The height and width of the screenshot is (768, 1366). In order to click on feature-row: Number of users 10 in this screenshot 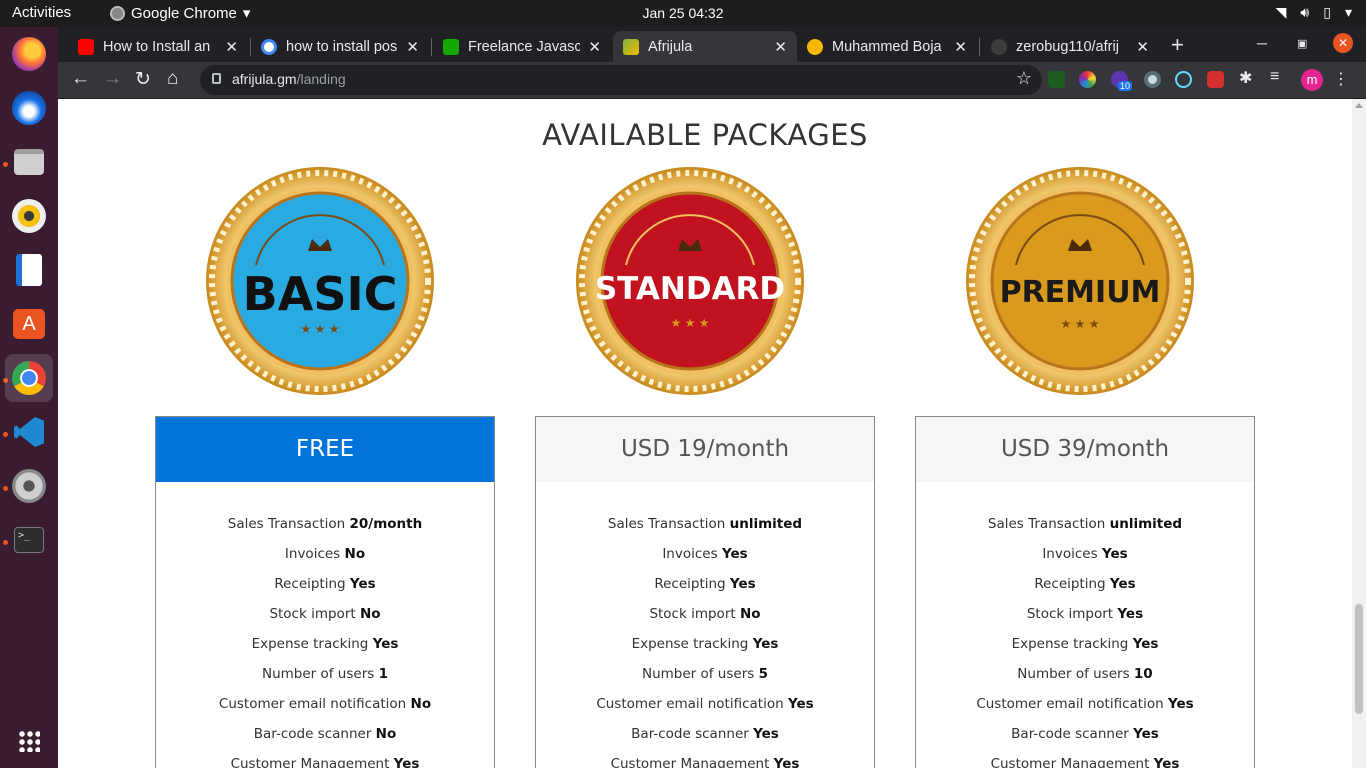, I will do `click(1085, 681)`.